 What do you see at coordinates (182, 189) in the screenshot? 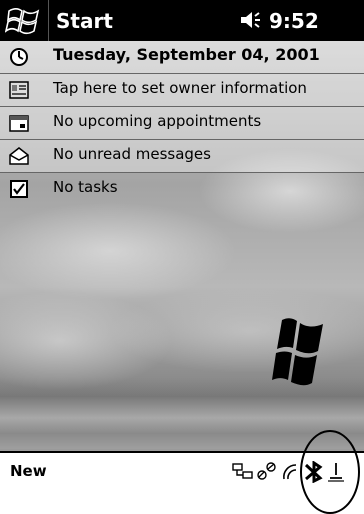
I see `tasks-row: No tasks` at bounding box center [182, 189].